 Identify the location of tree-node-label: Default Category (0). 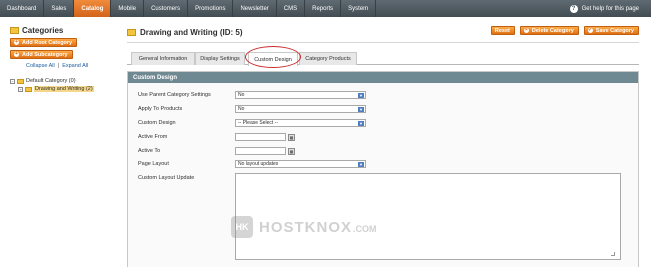
(51, 81).